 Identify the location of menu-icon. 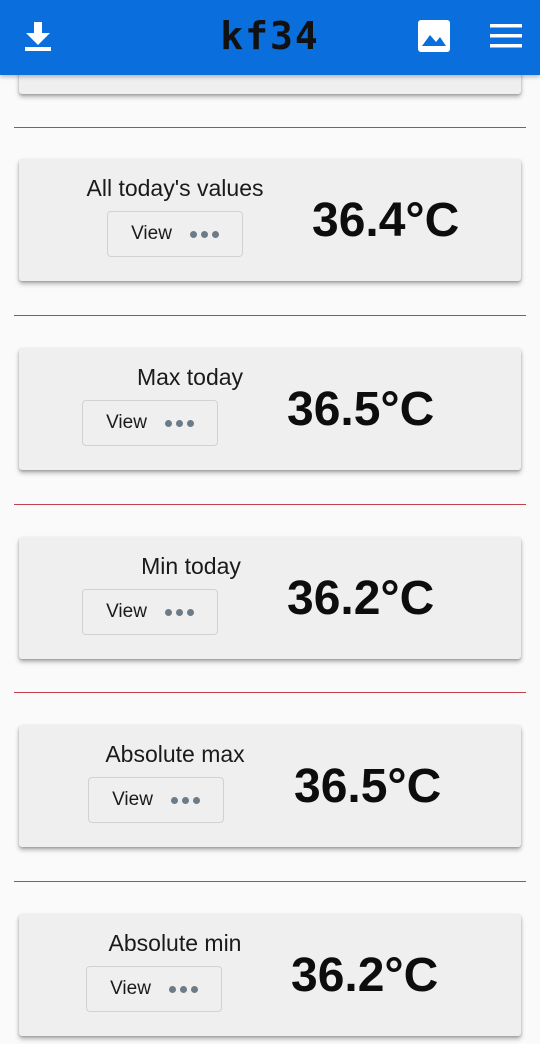
(506, 36).